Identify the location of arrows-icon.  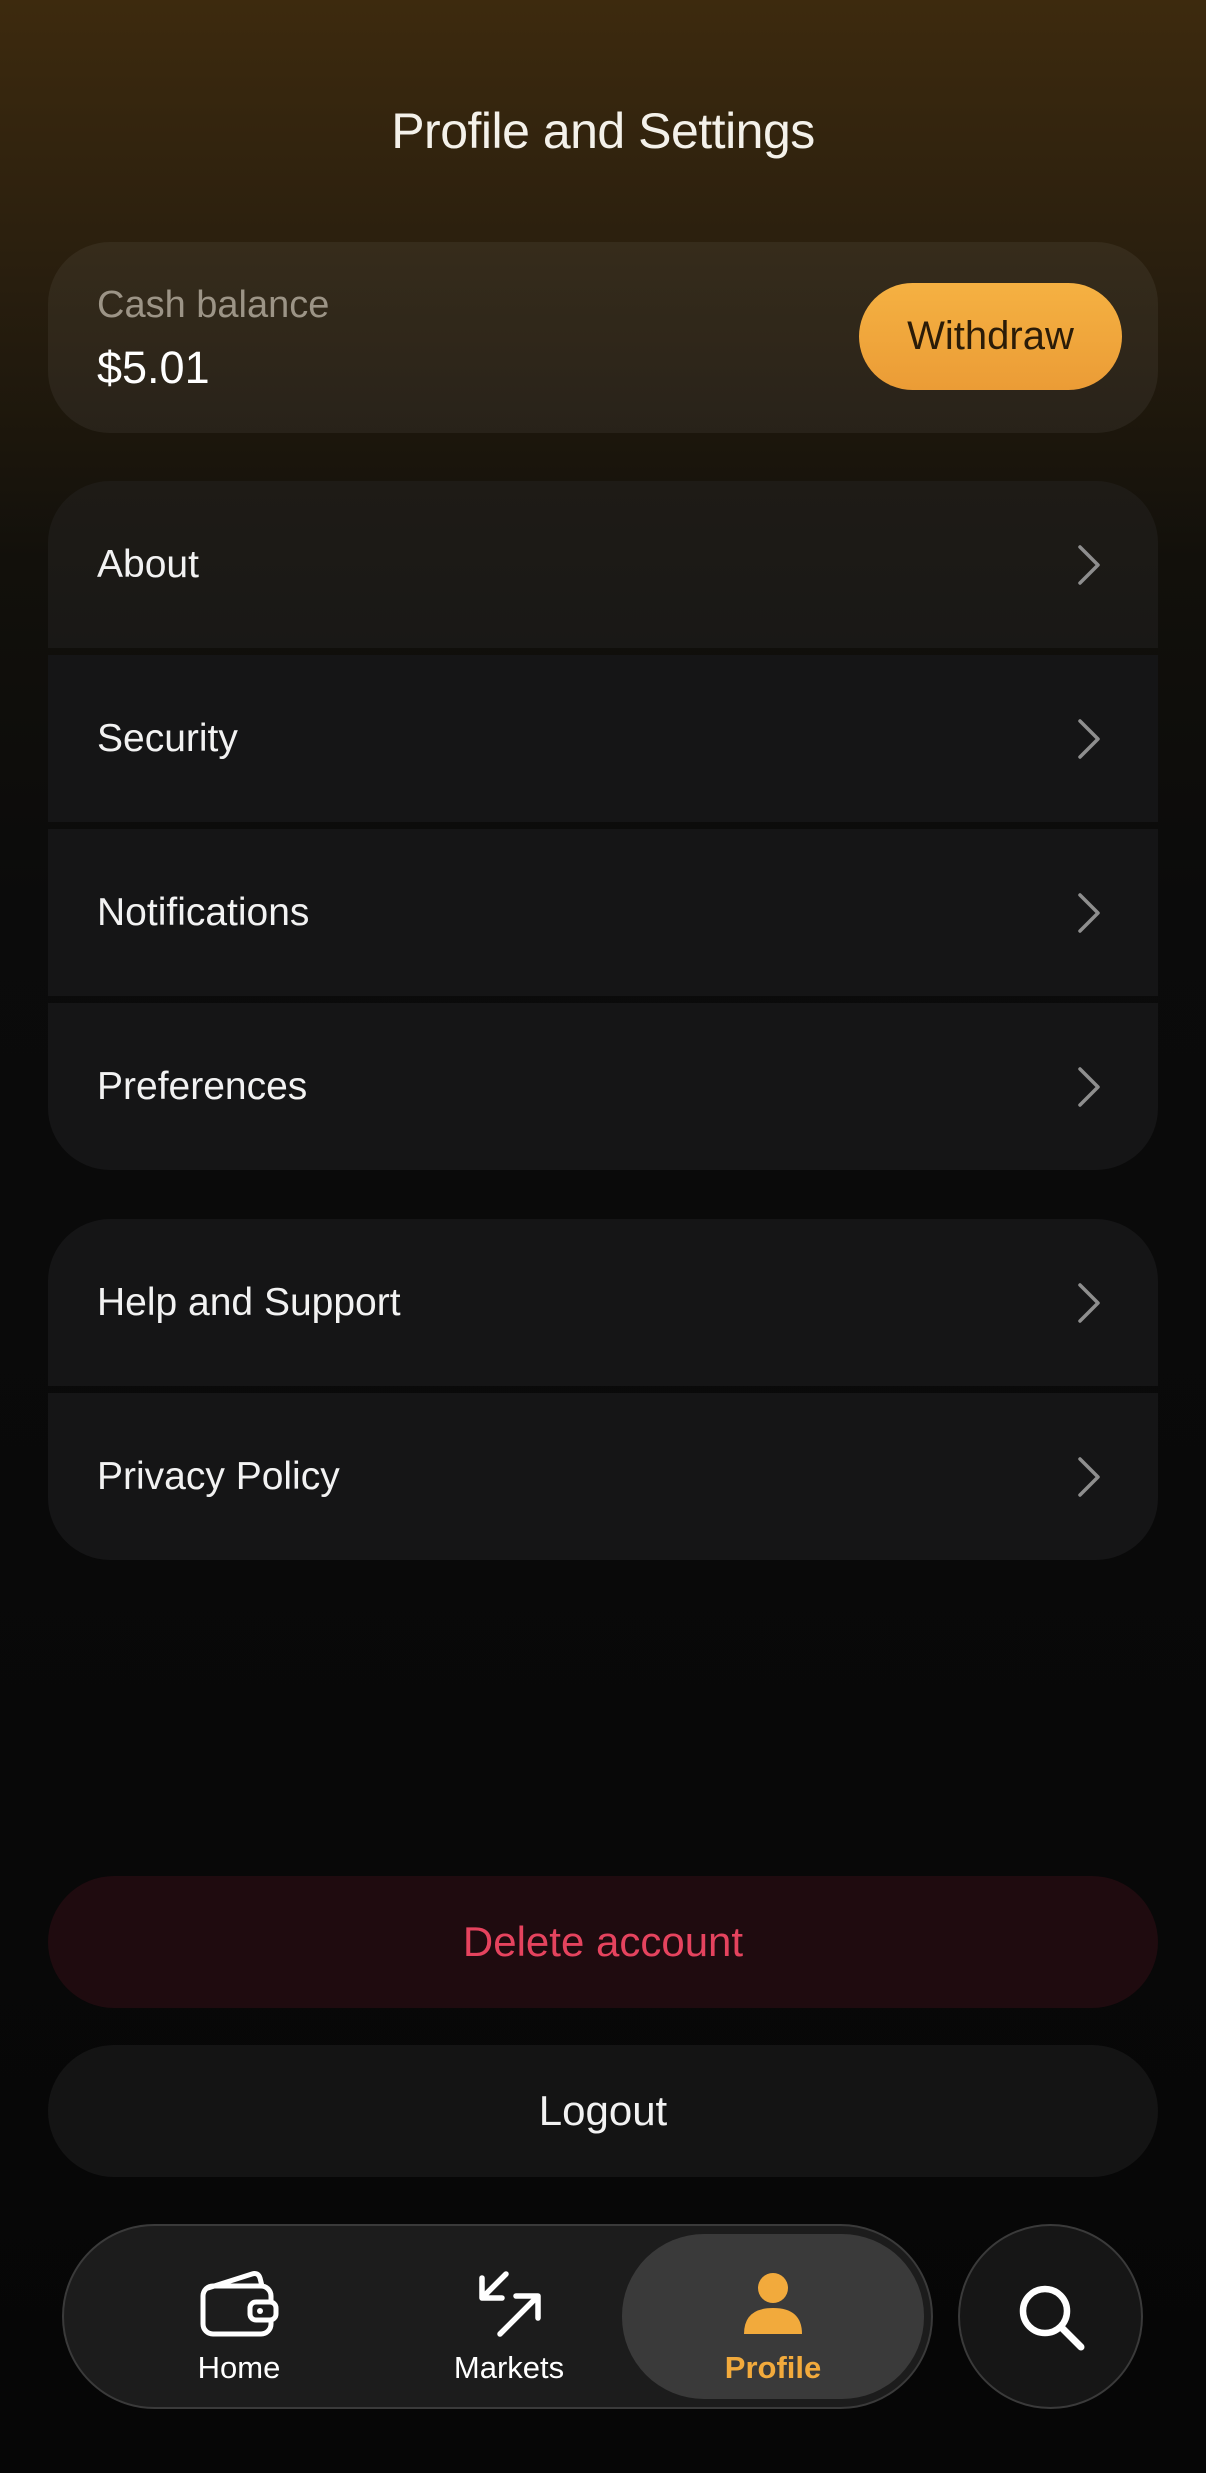
(510, 2304).